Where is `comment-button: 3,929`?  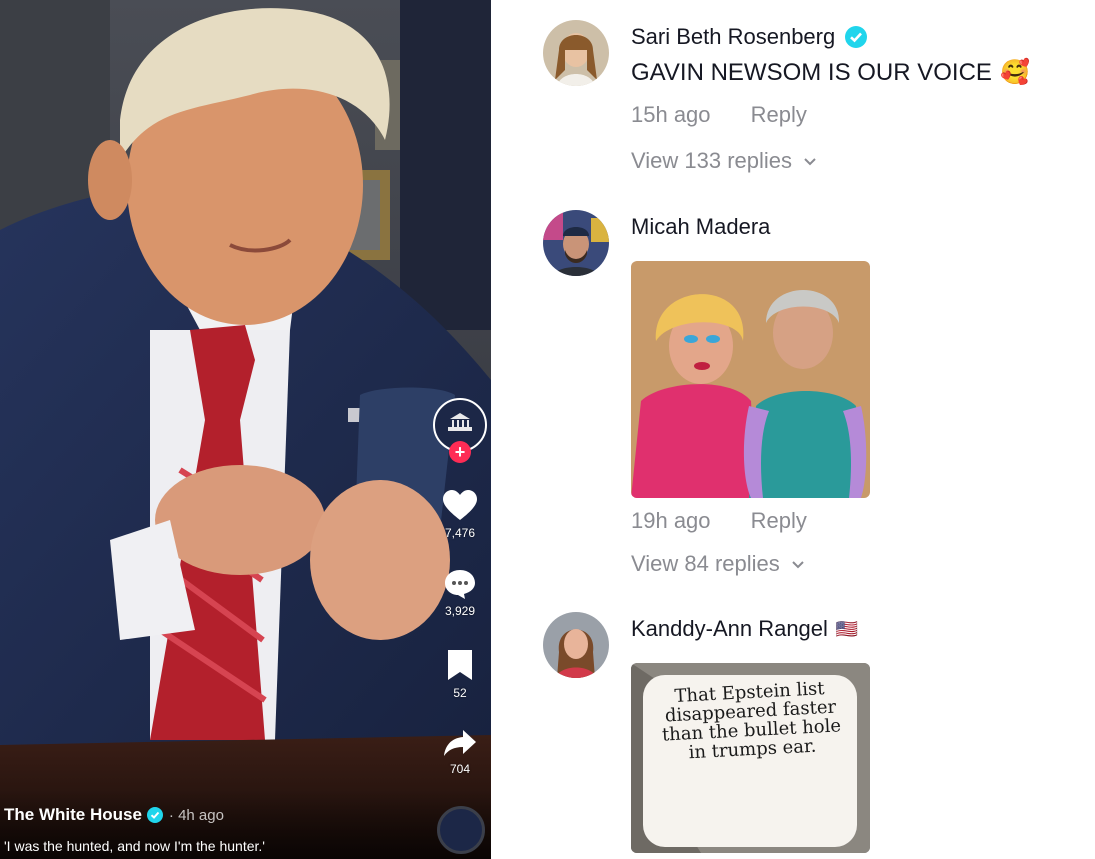 comment-button: 3,929 is located at coordinates (460, 593).